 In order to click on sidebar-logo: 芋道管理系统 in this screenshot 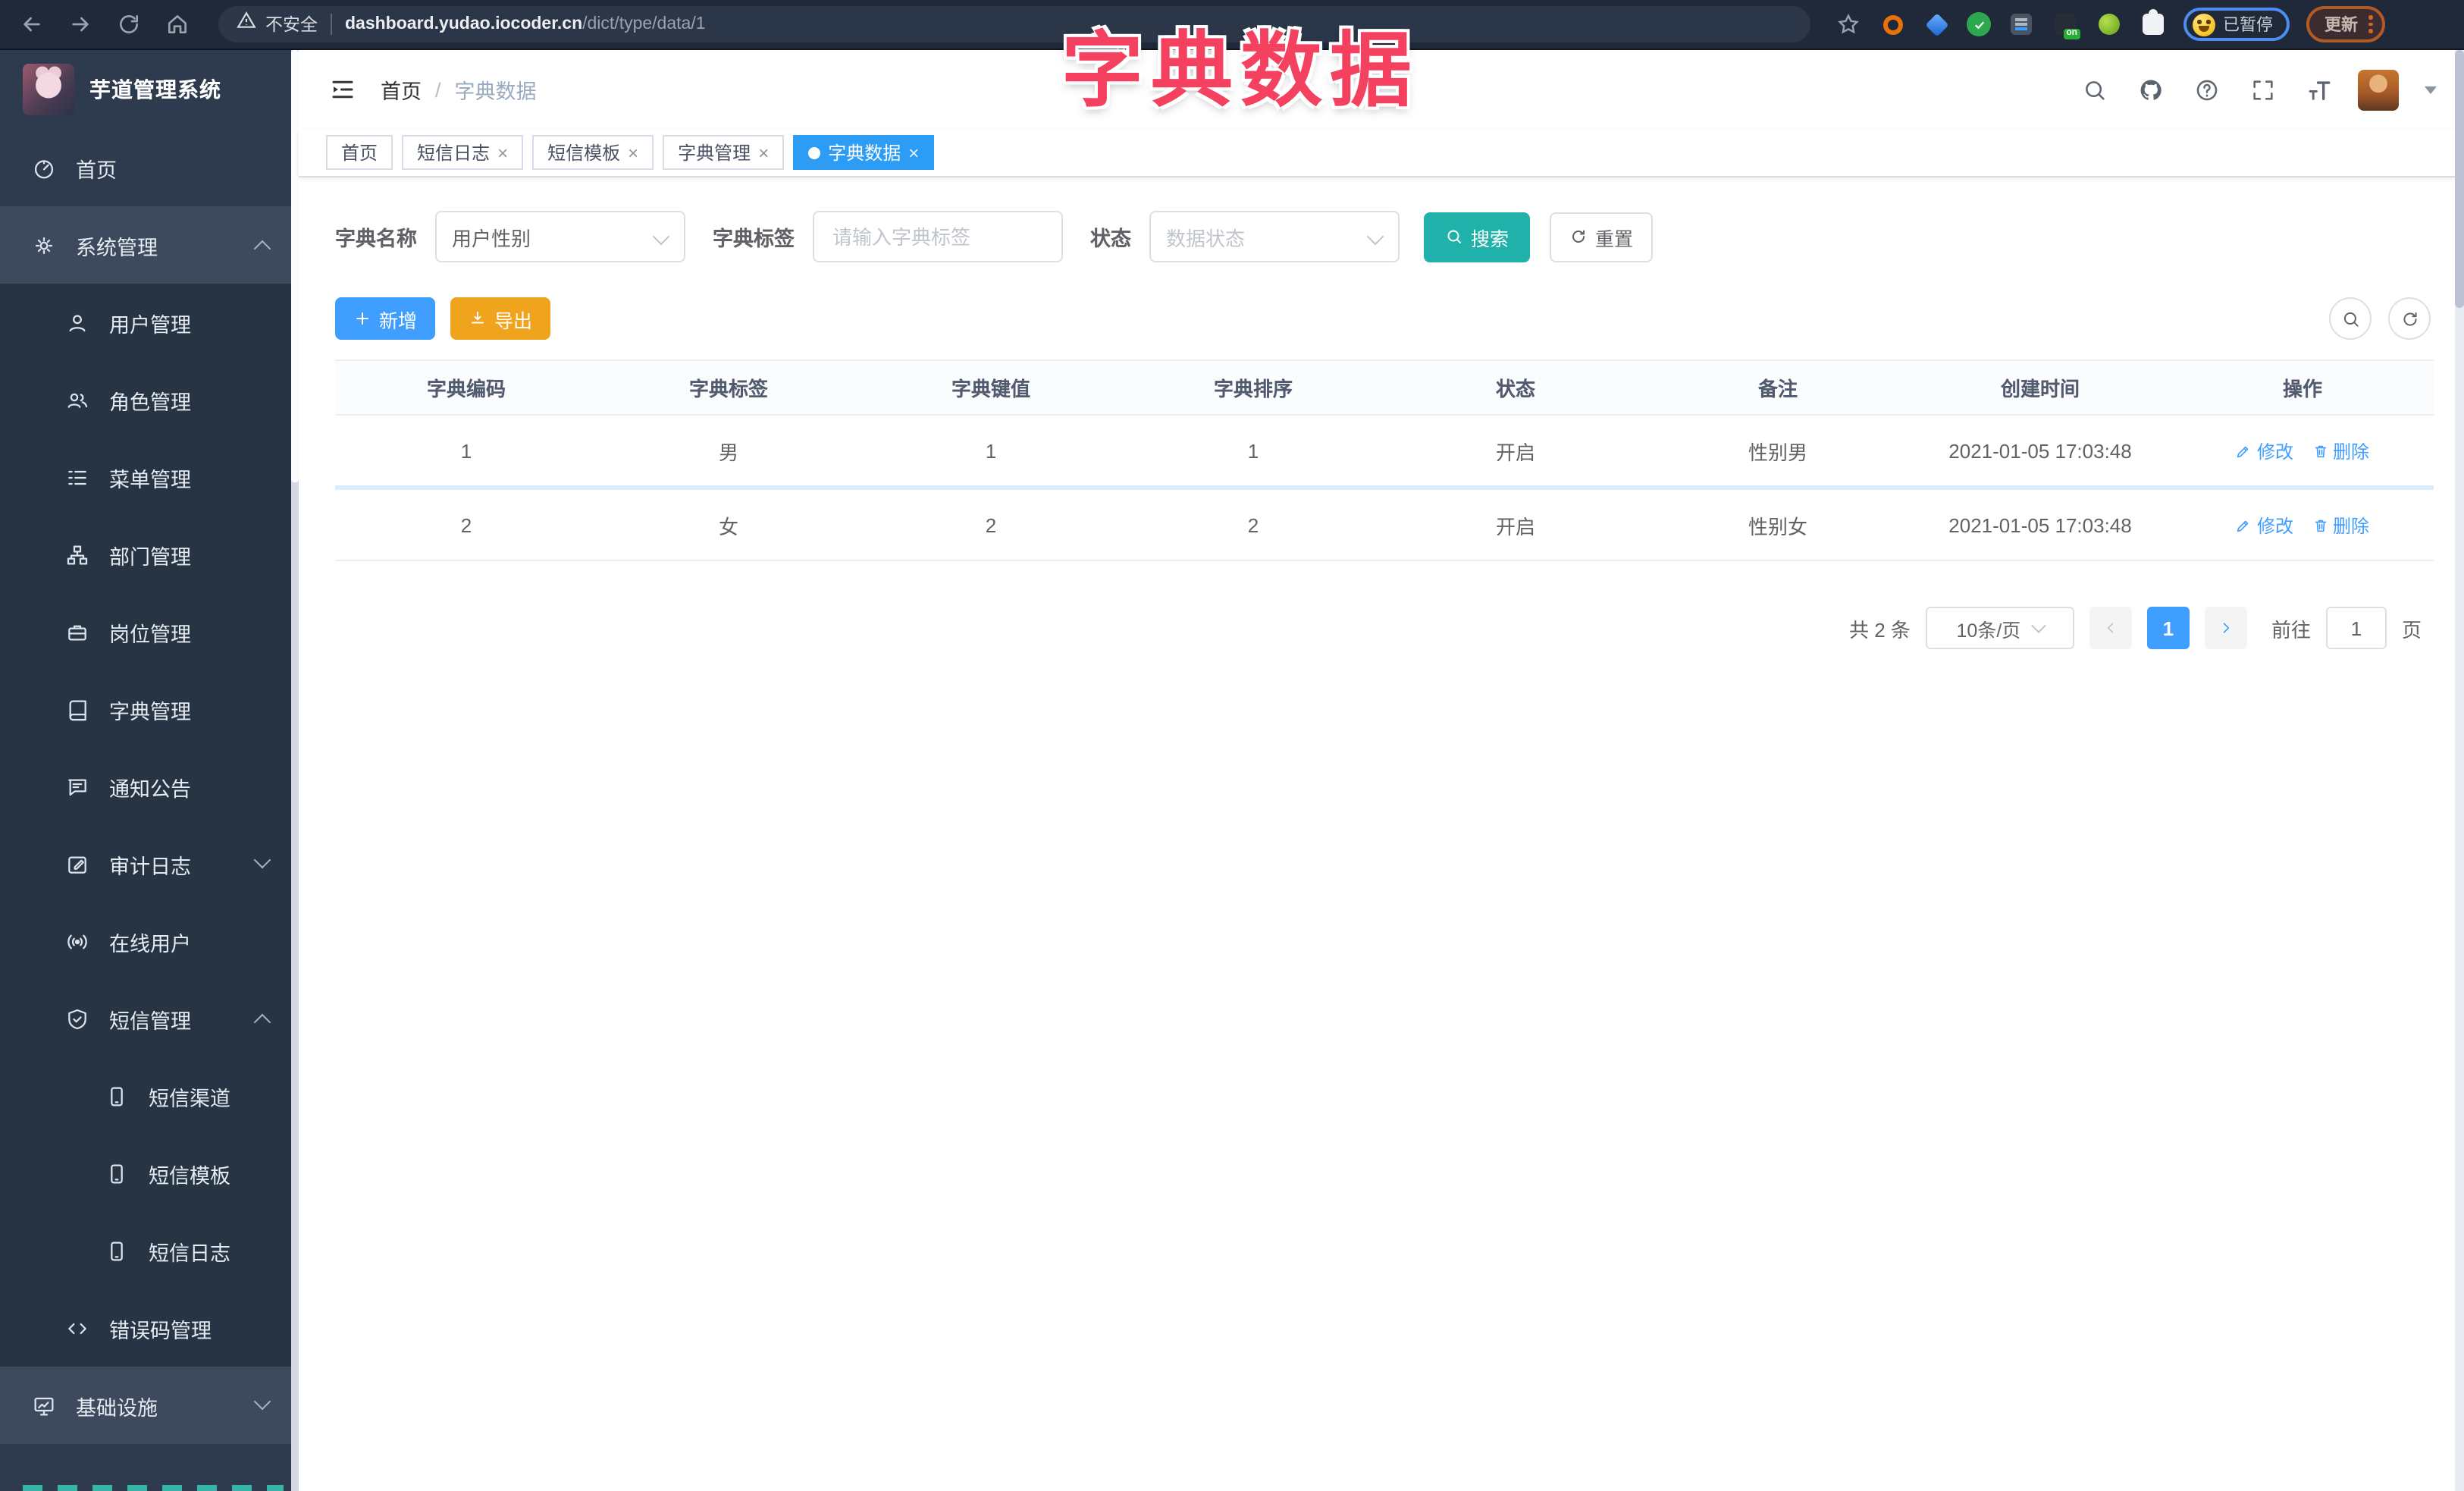, I will do `click(150, 89)`.